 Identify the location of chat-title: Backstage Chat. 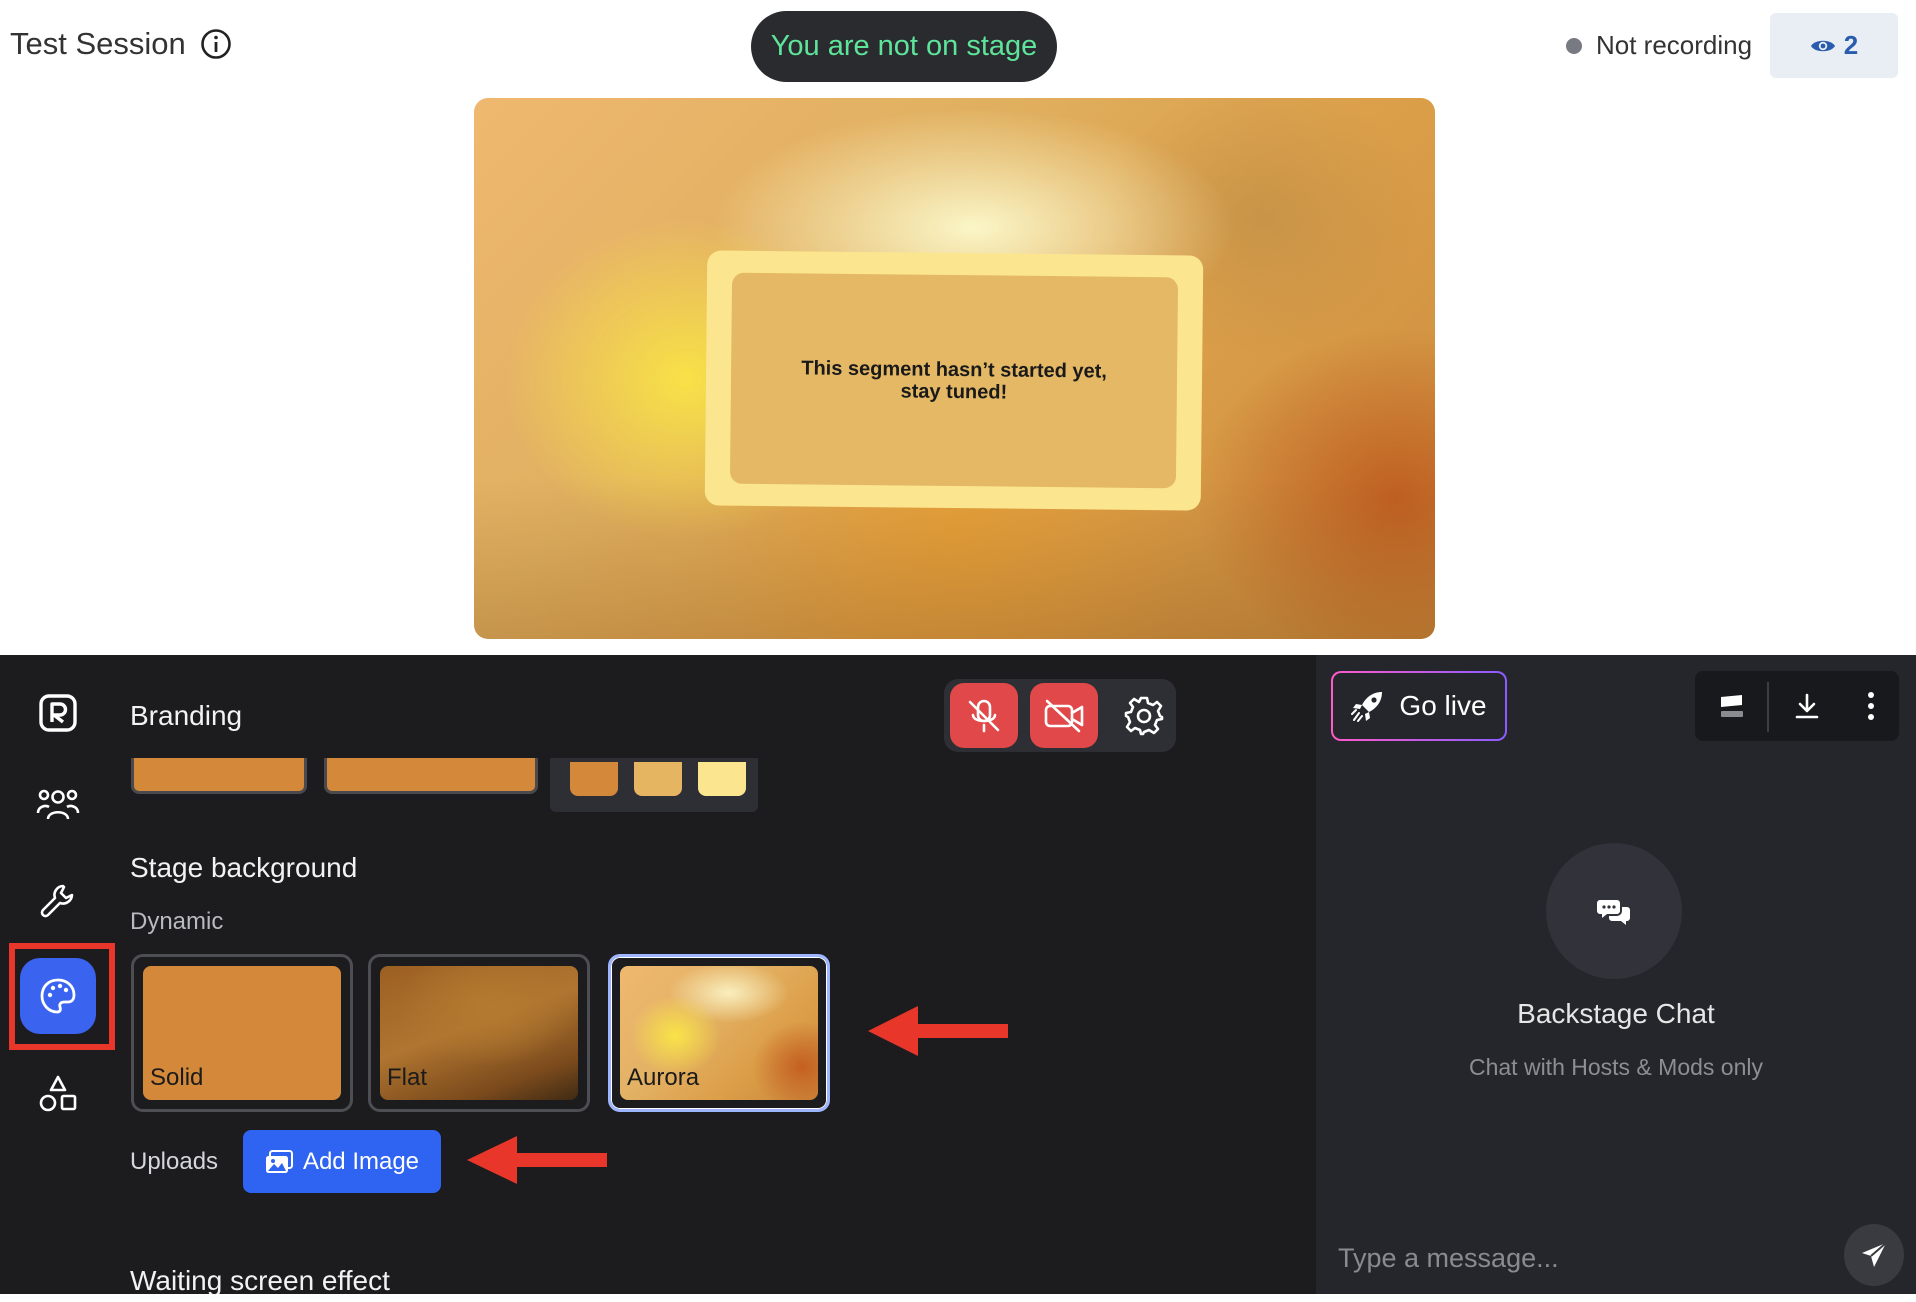
(1616, 1013).